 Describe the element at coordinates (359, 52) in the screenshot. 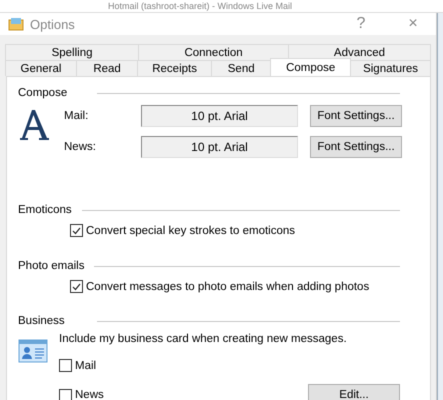

I see `tab: Advanced` at that location.